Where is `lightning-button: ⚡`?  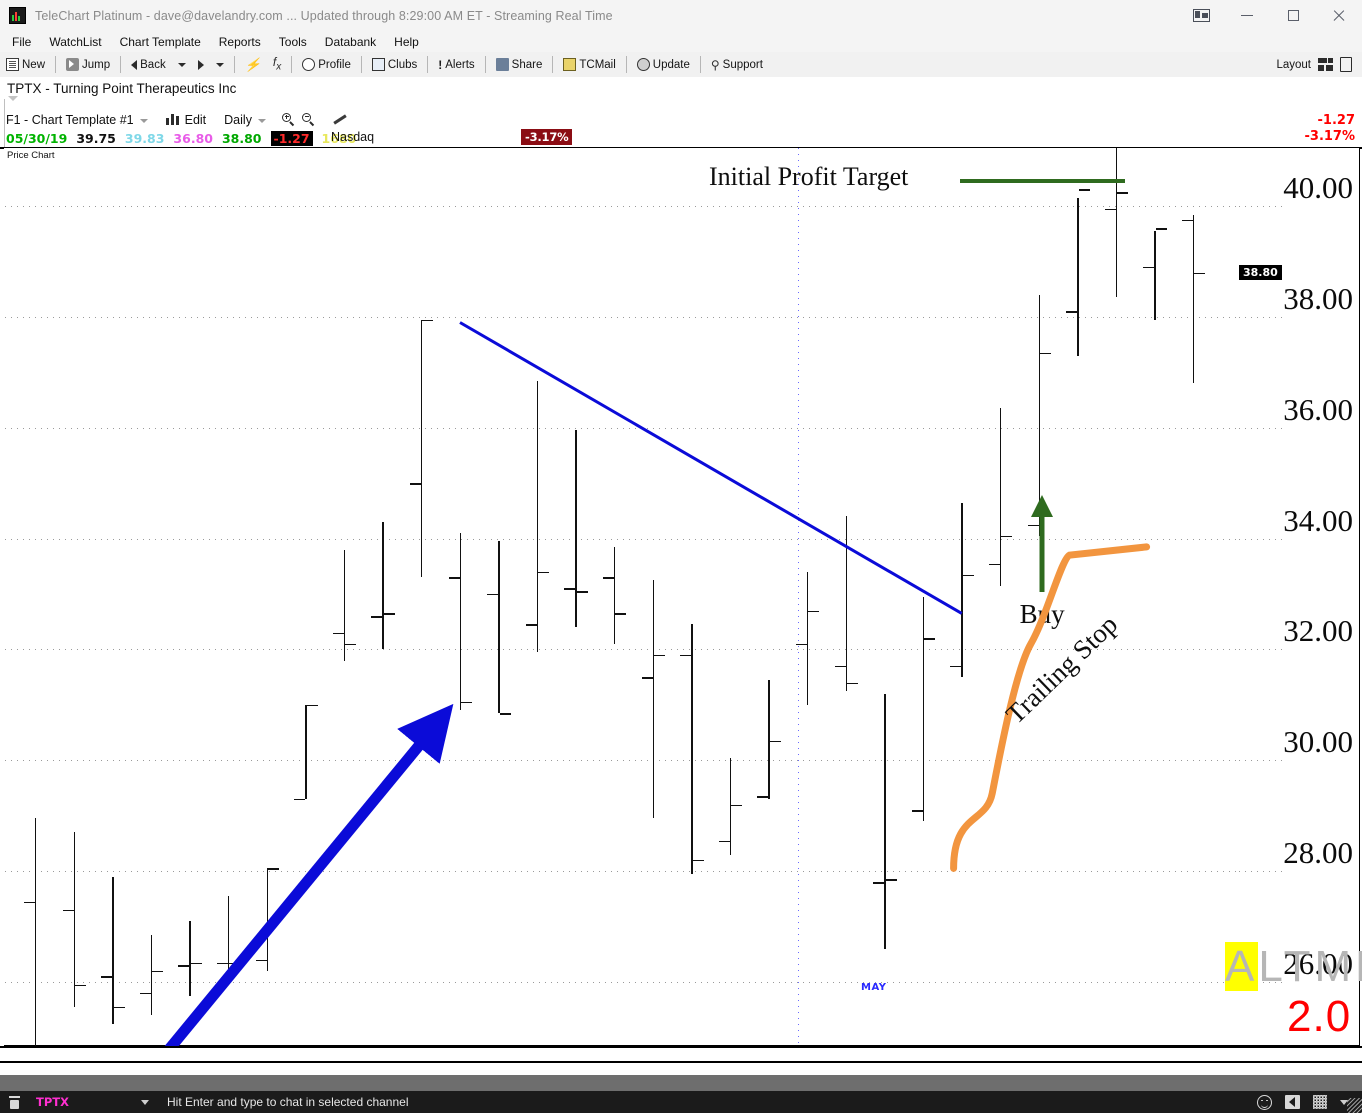 lightning-button: ⚡ is located at coordinates (253, 64).